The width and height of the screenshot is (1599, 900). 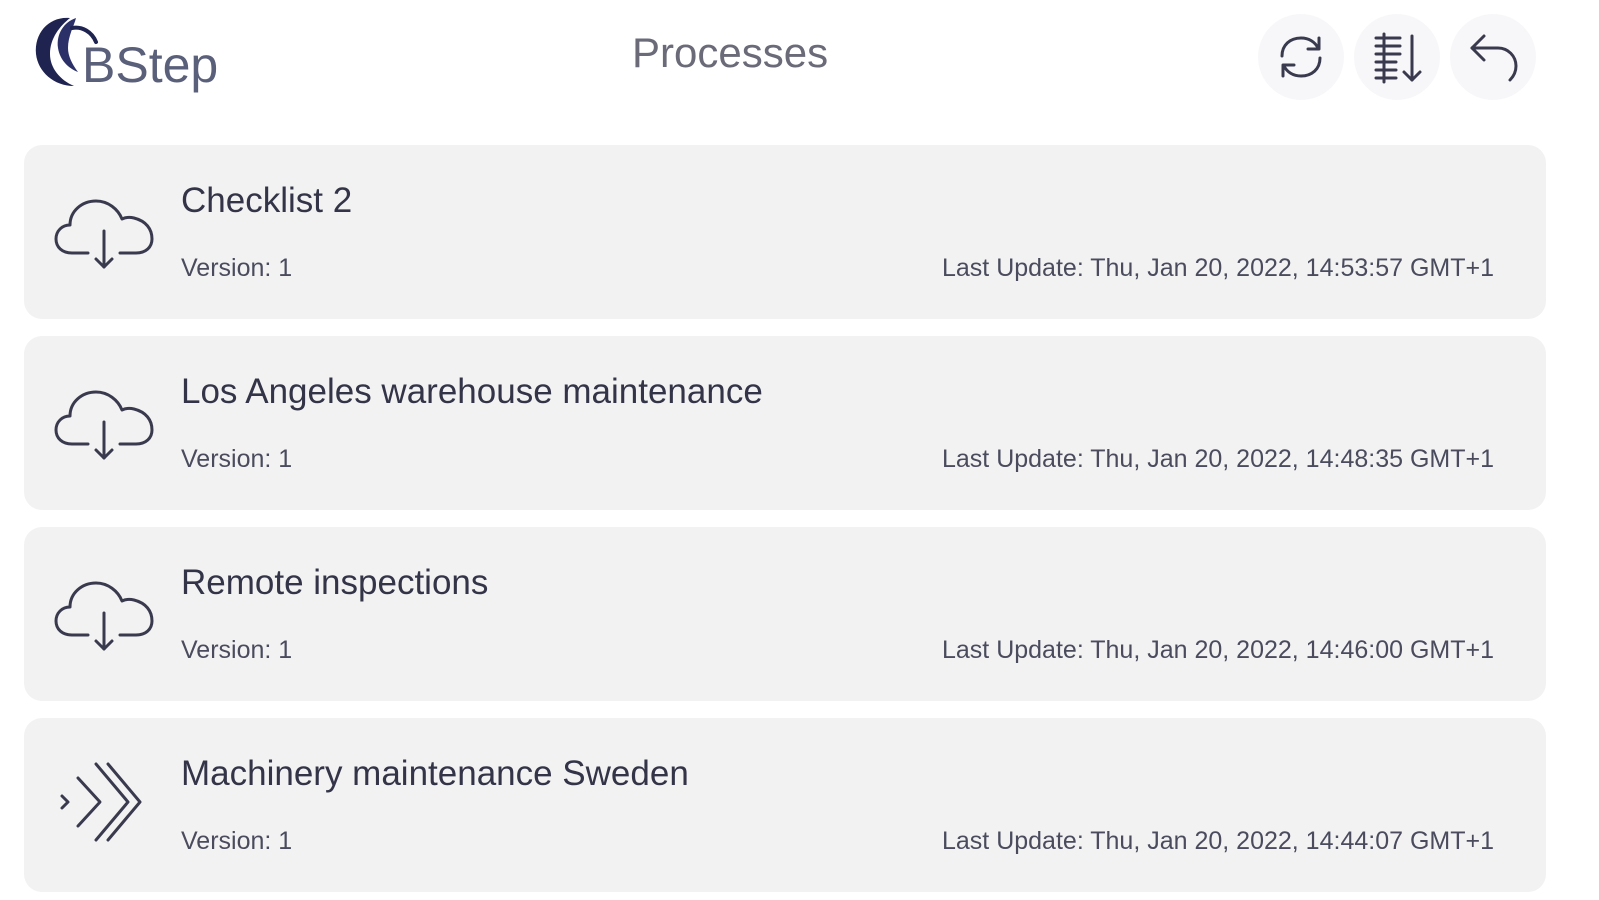 I want to click on process-title: Remote inspections, so click(x=335, y=582).